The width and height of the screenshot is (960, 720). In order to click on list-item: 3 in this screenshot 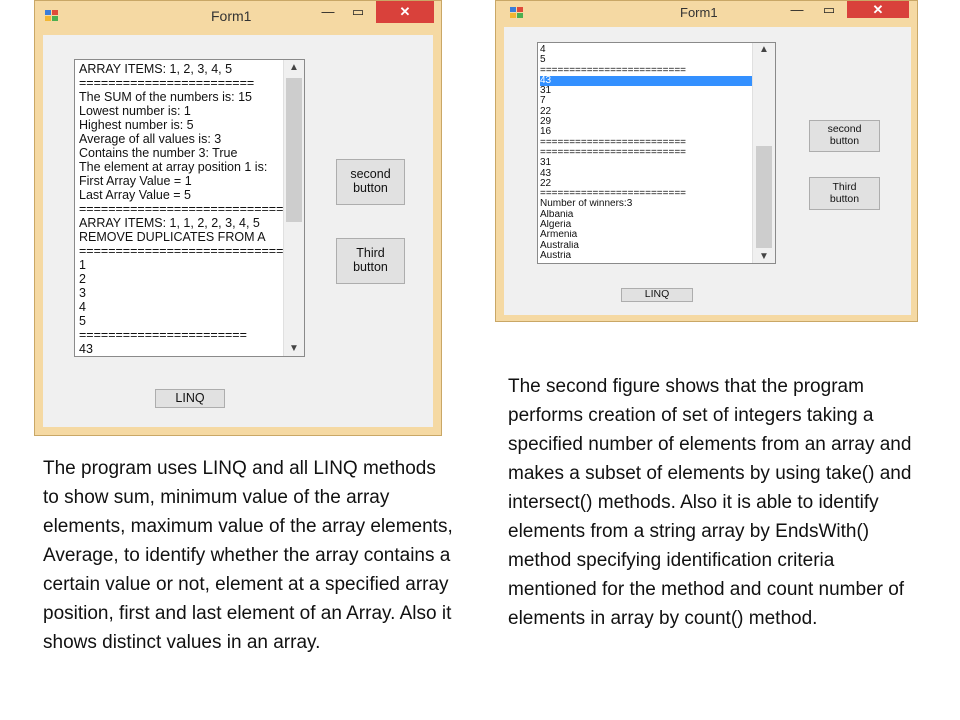, I will do `click(191, 293)`.